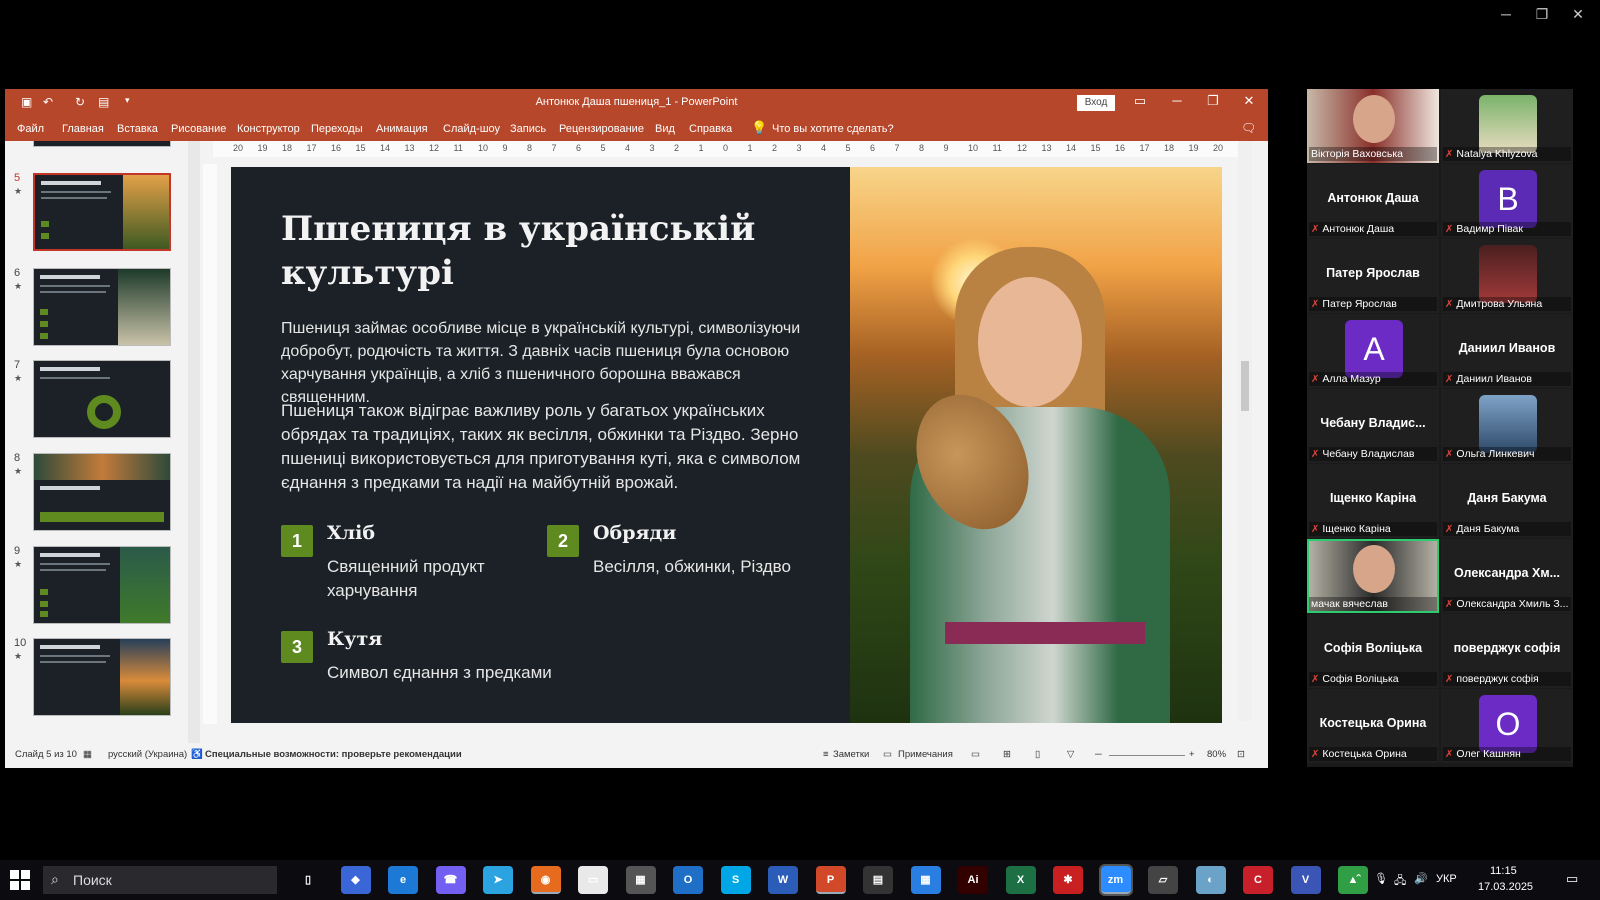  I want to click on edge-icon: e, so click(403, 880).